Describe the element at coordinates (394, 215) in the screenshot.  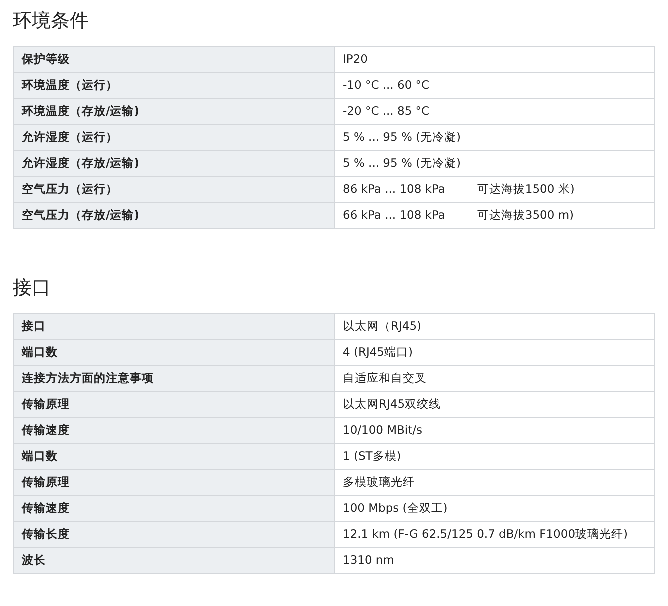
I see `table-cell-value: 66 kPa ... 108 kPa` at that location.